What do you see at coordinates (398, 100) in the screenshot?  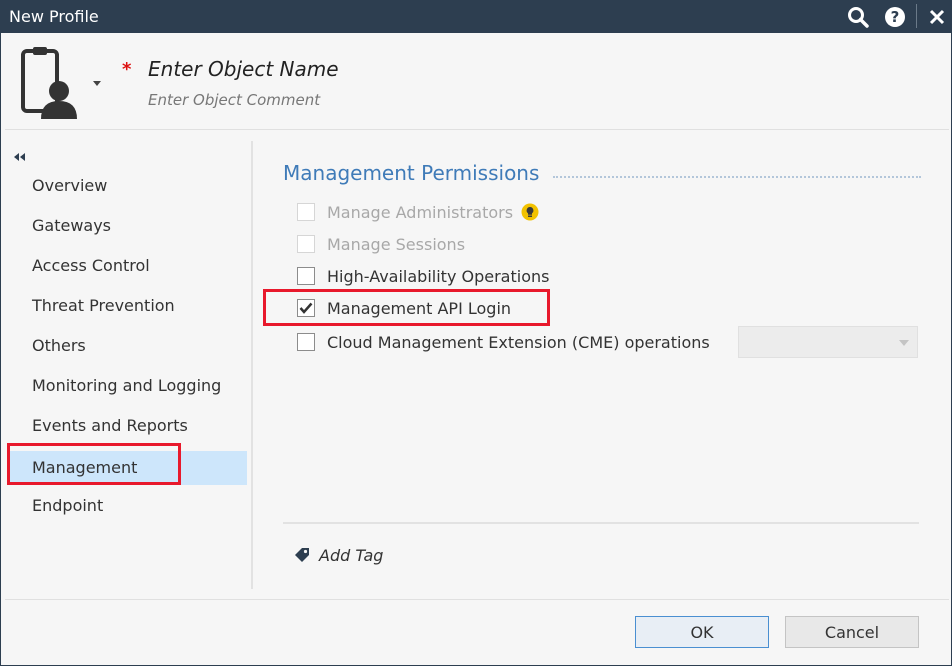 I see `object-comment-input` at bounding box center [398, 100].